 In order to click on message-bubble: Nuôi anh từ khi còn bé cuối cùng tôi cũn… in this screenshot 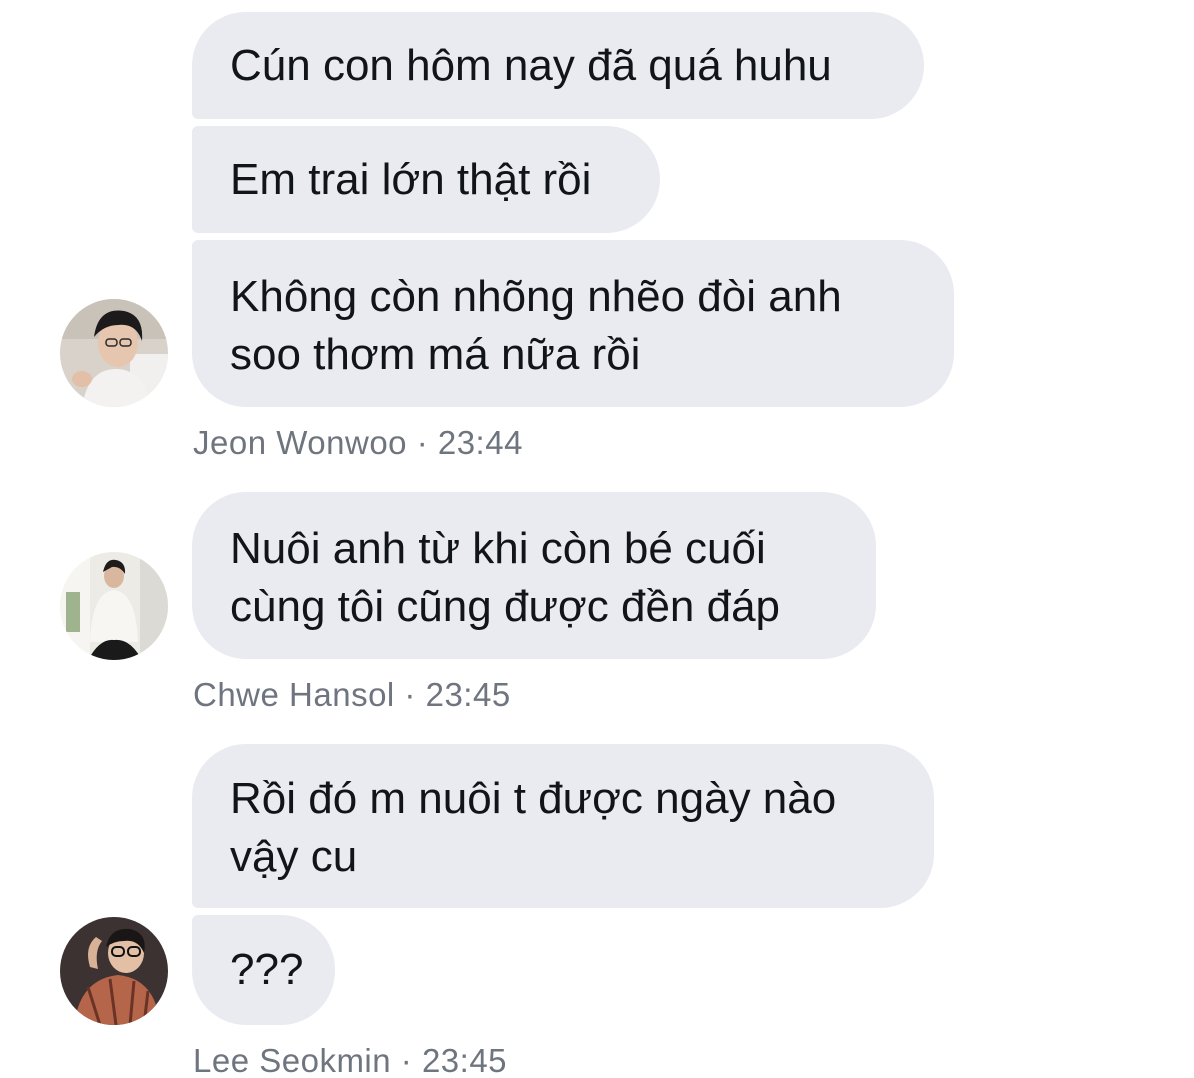, I will do `click(534, 575)`.